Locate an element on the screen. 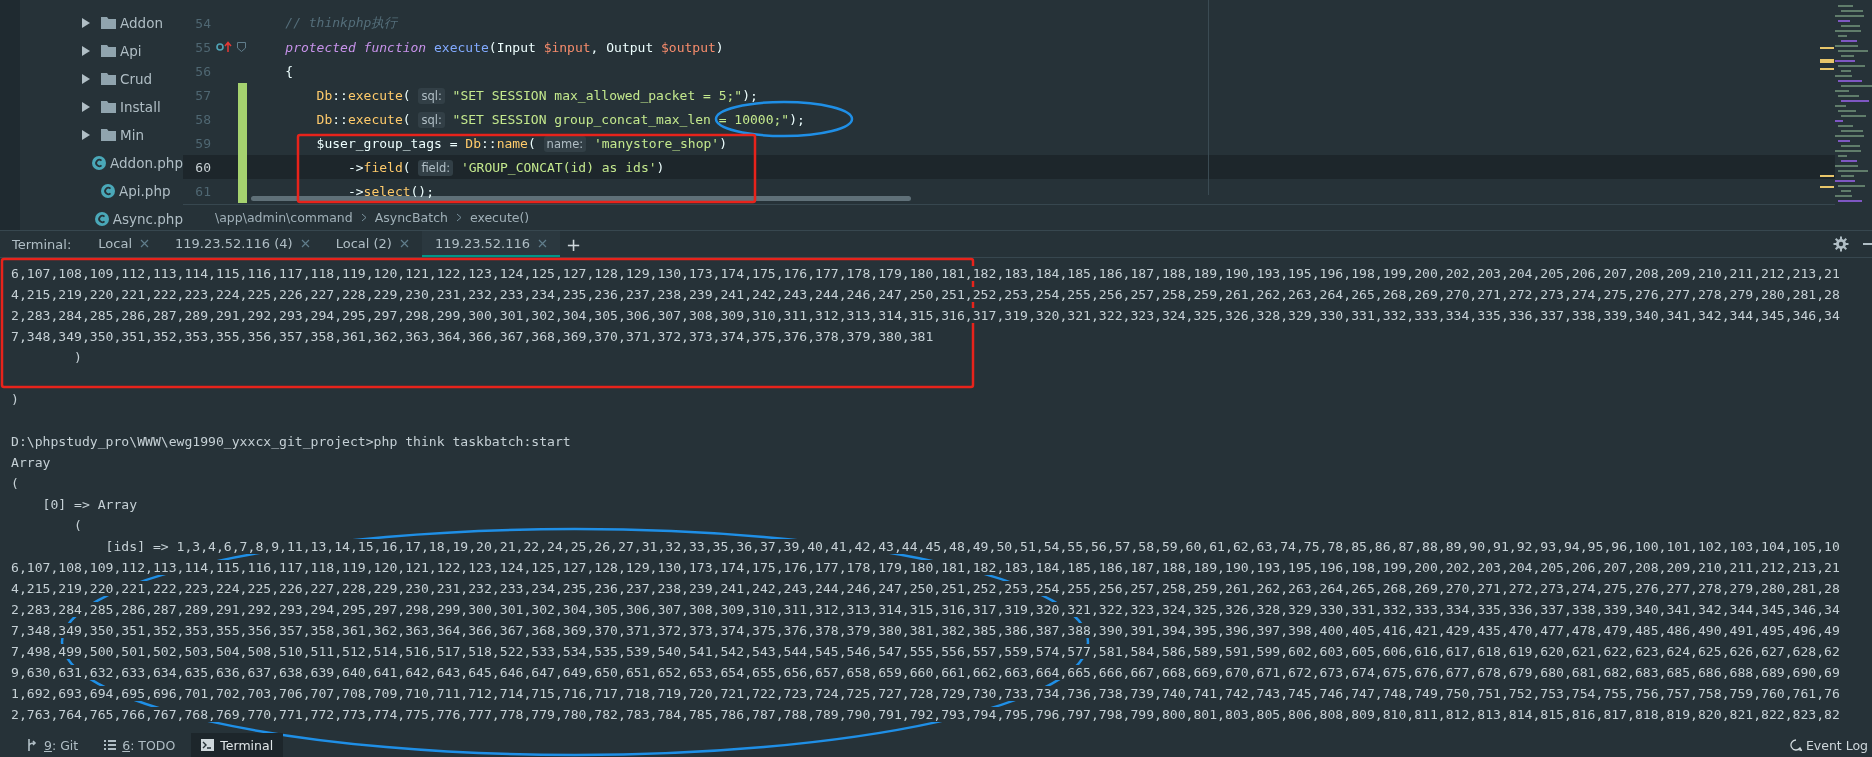 The width and height of the screenshot is (1872, 757). line-number: 60 is located at coordinates (202, 167).